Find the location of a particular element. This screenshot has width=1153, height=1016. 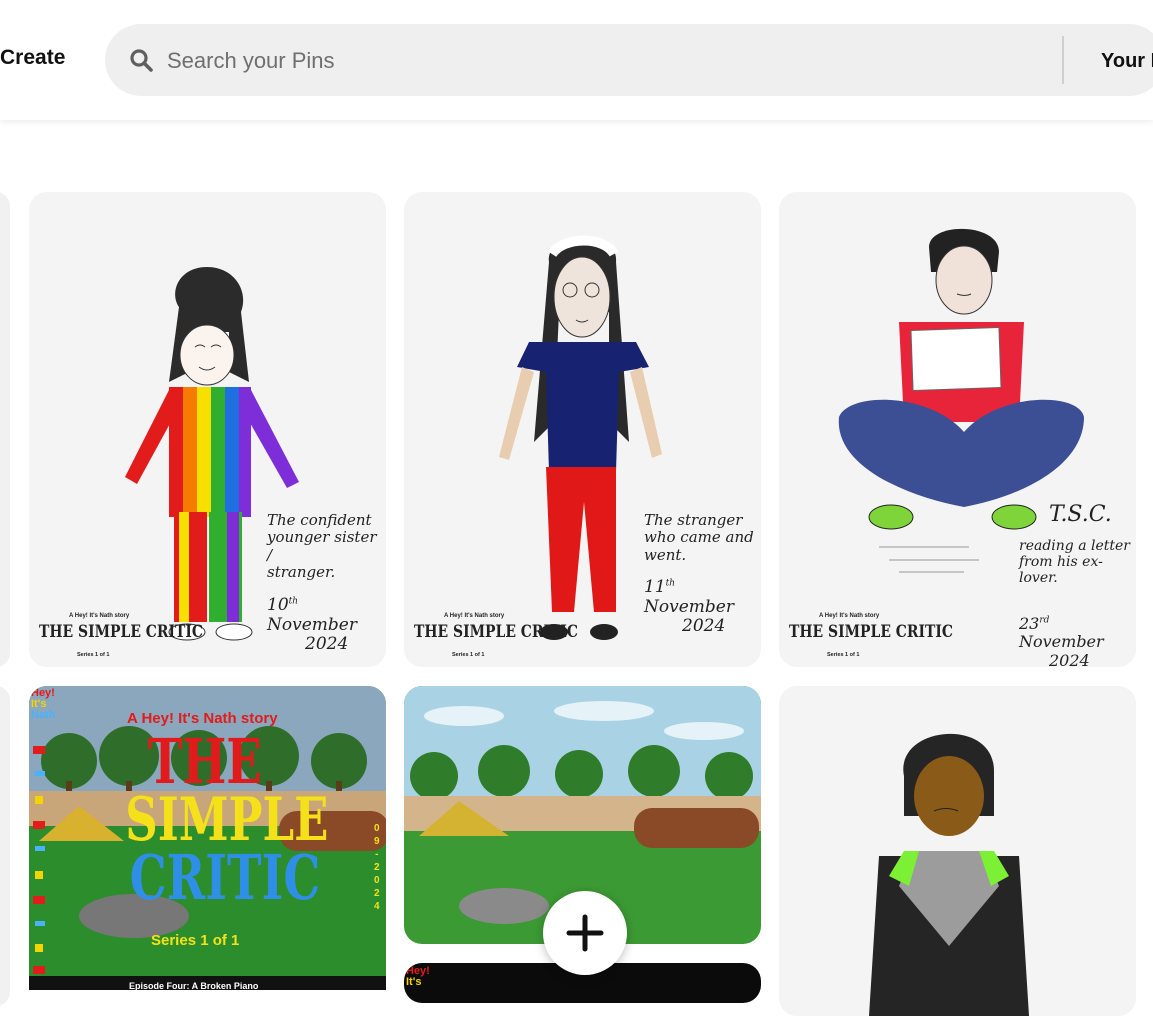

pin-card is located at coordinates (957, 851).